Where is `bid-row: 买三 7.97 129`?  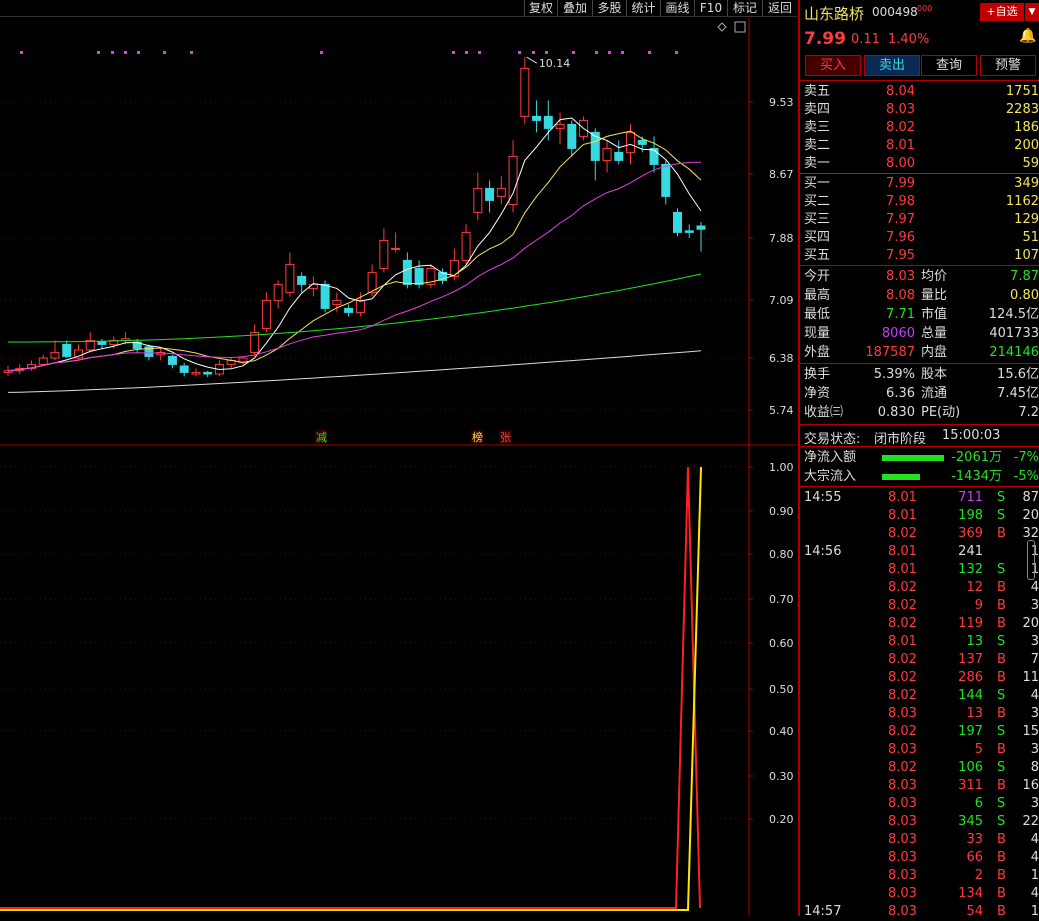
bid-row: 买三 7.97 129 is located at coordinates (919, 220).